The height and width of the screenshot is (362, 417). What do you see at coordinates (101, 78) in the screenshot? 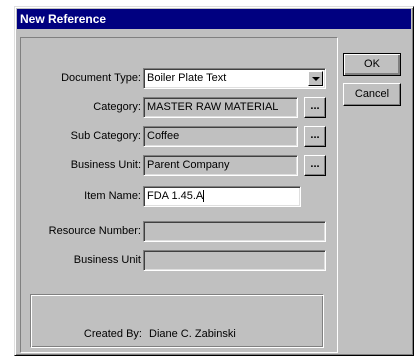
I see `document-type-label: Document Type:` at bounding box center [101, 78].